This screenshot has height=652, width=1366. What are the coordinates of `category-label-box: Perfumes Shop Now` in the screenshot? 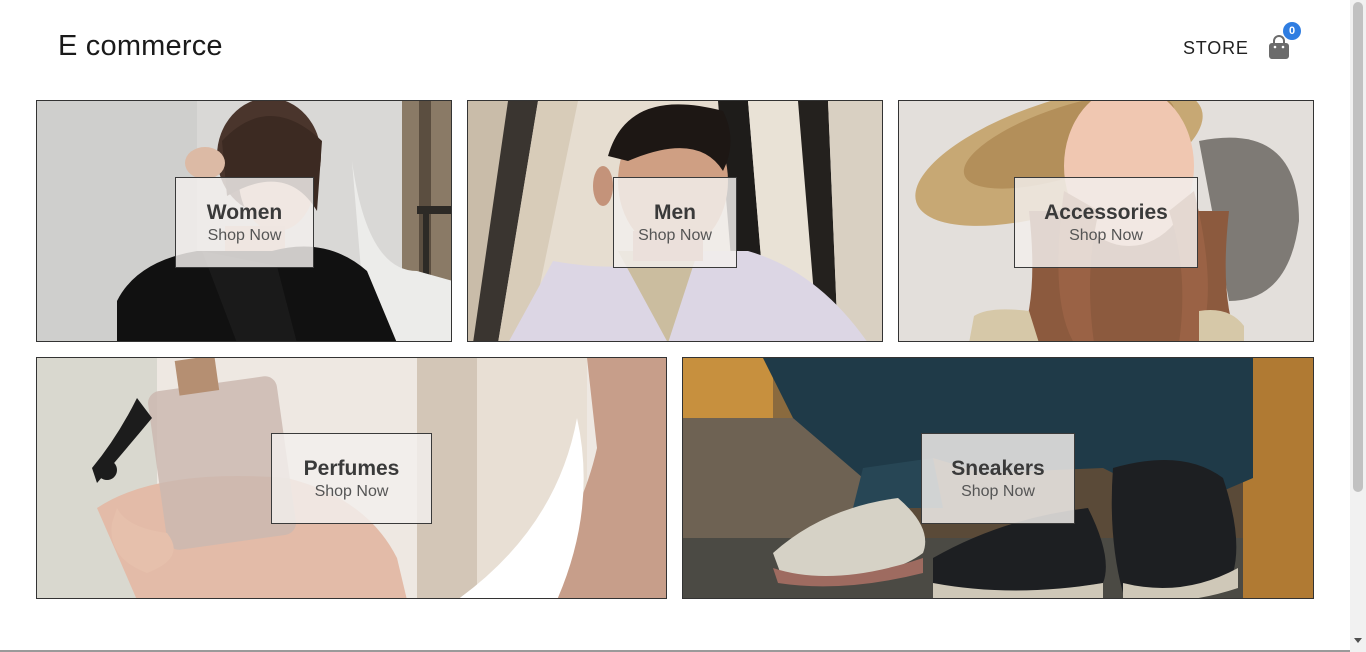 It's located at (351, 478).